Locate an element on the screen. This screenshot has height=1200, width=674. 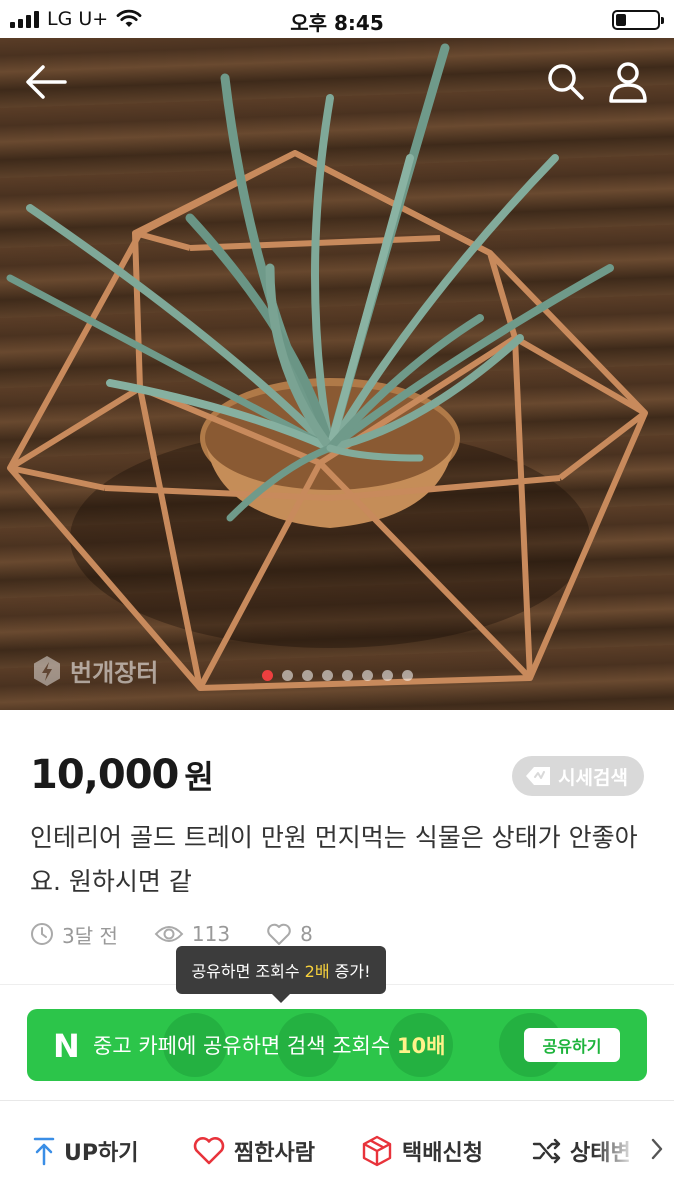
heart-outline-icon is located at coordinates (279, 934).